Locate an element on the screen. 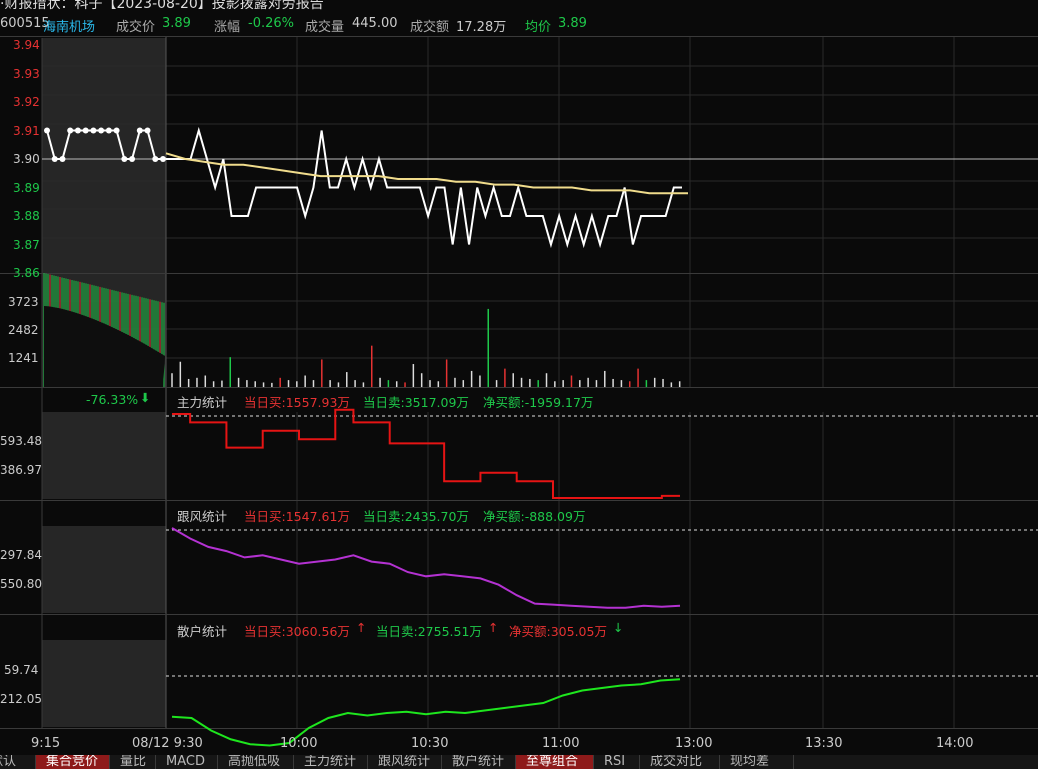 This screenshot has height=769, width=1038. tab-avg-diff: 现均差 is located at coordinates (757, 762).